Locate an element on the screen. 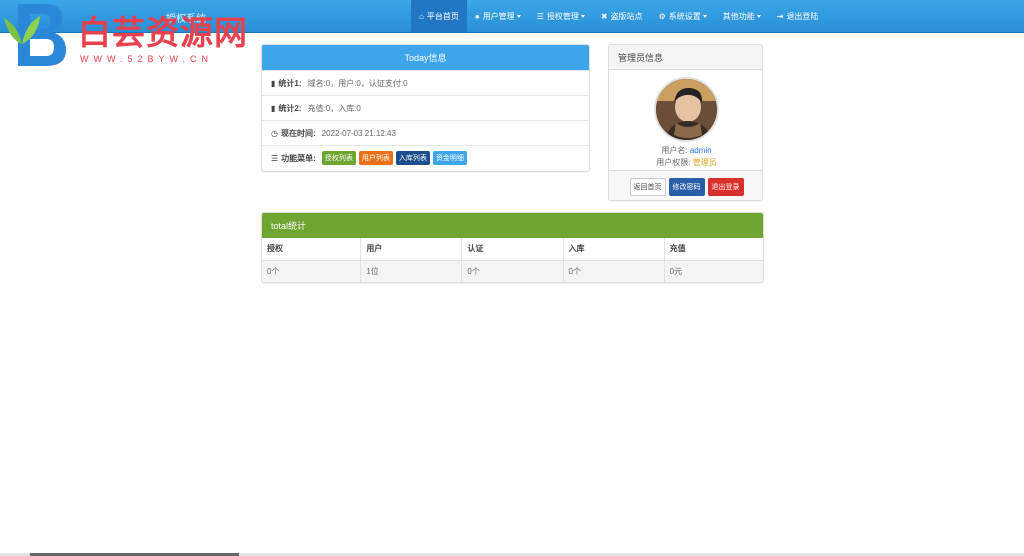 The width and height of the screenshot is (1024, 556). logout-icon: ⇥ is located at coordinates (780, 16).